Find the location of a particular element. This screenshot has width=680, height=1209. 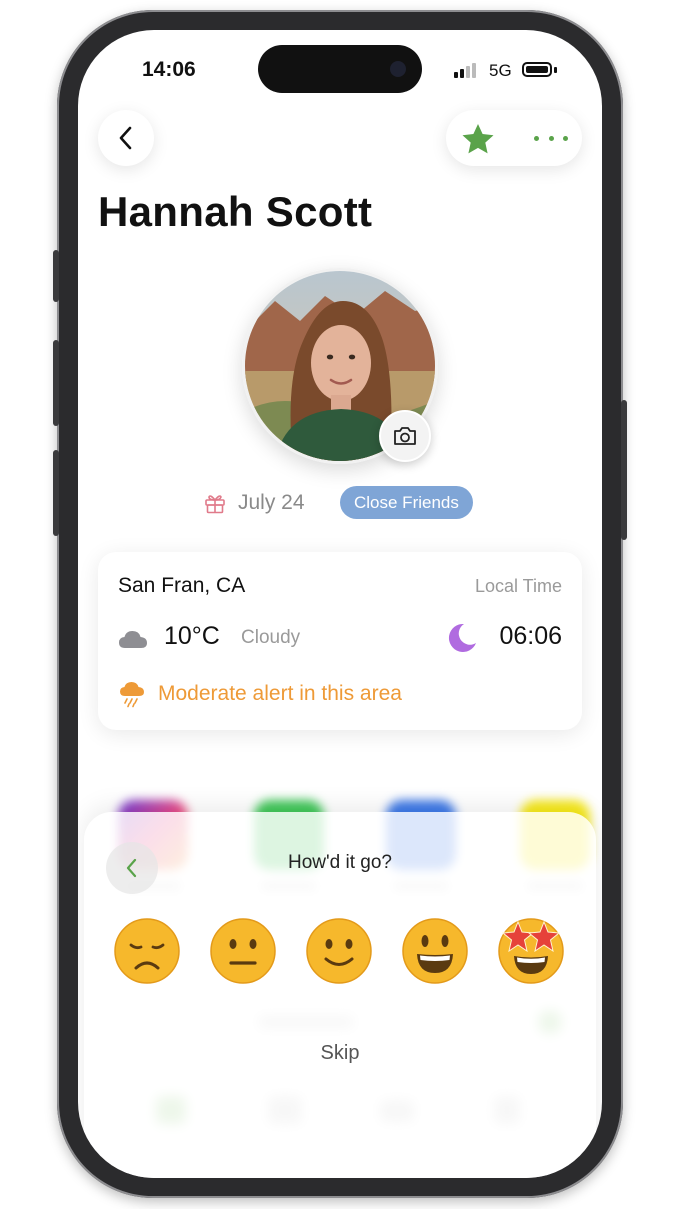

birthday: July 24 is located at coordinates (254, 503).